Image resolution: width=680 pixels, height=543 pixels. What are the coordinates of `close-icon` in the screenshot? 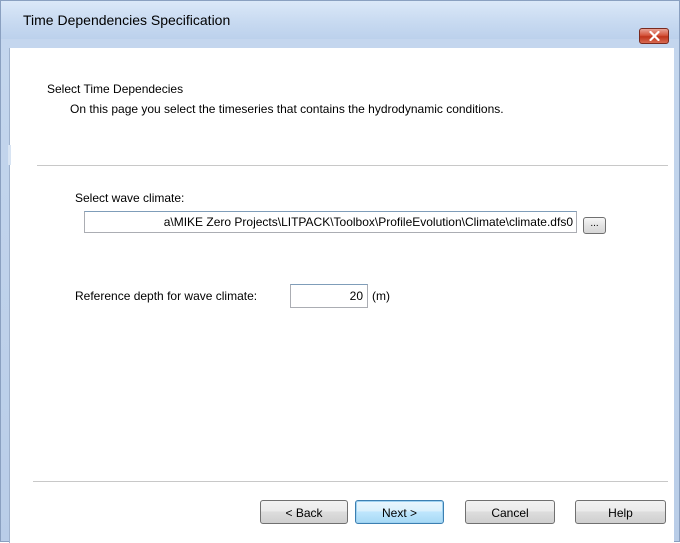 It's located at (654, 36).